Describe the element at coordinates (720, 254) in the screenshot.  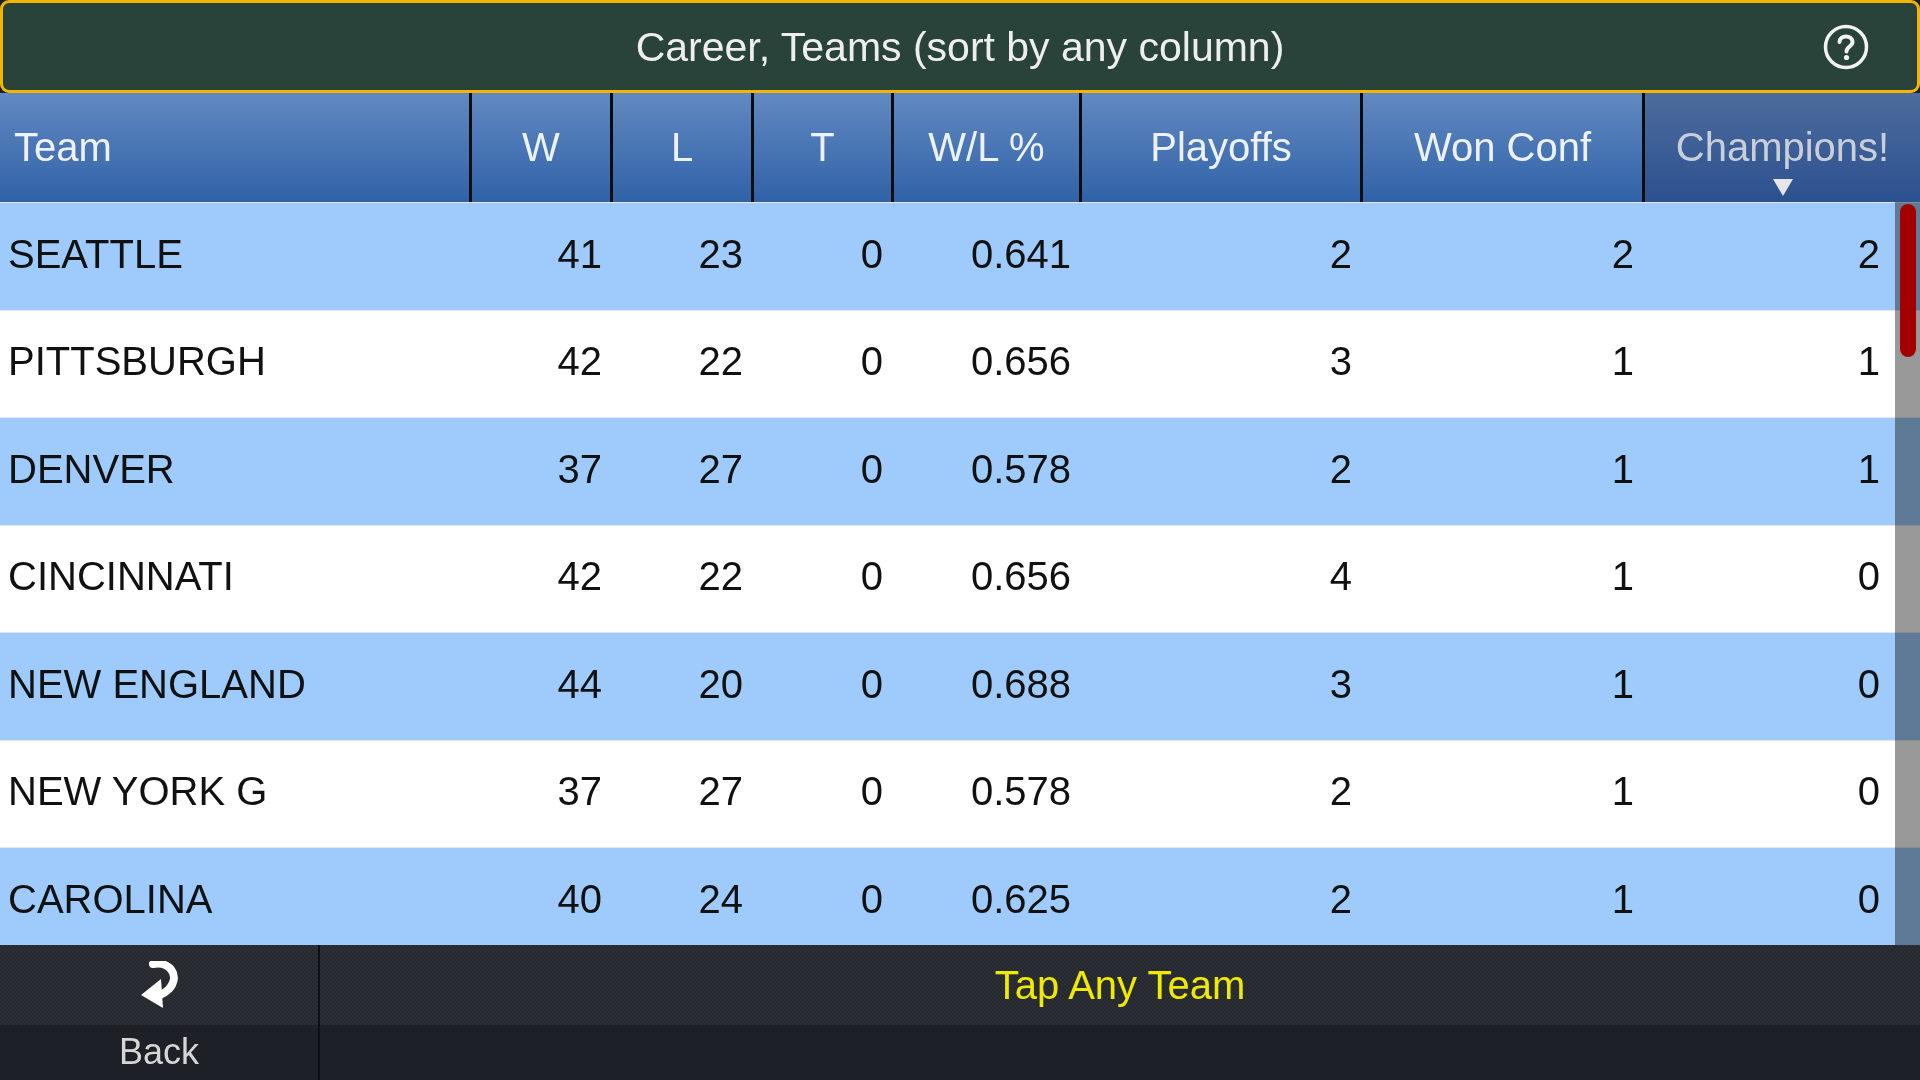
I see `table-cell-text: 23` at that location.